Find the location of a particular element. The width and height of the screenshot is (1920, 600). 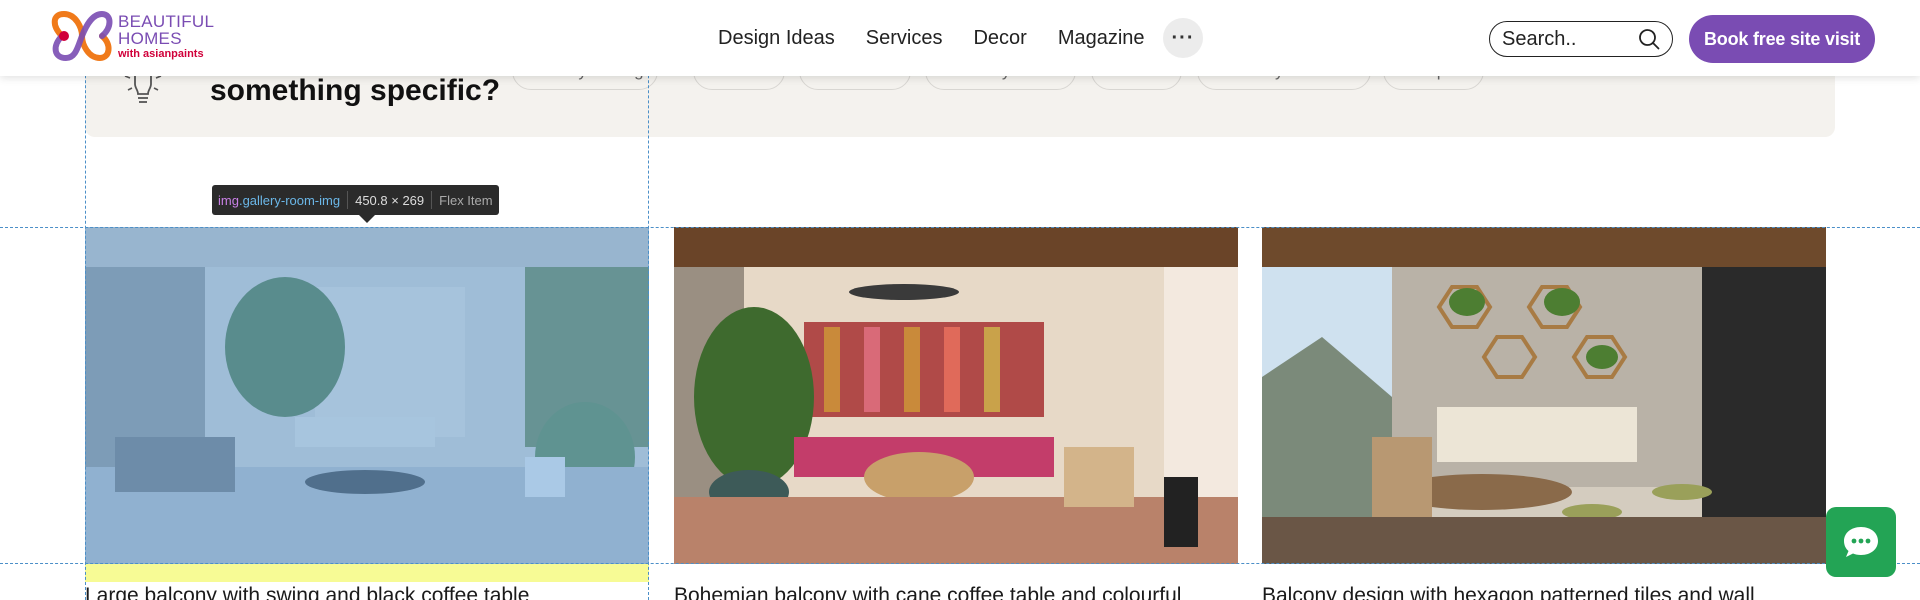

main-nav: Design Ideas Services Decor Magazine is located at coordinates (931, 38).